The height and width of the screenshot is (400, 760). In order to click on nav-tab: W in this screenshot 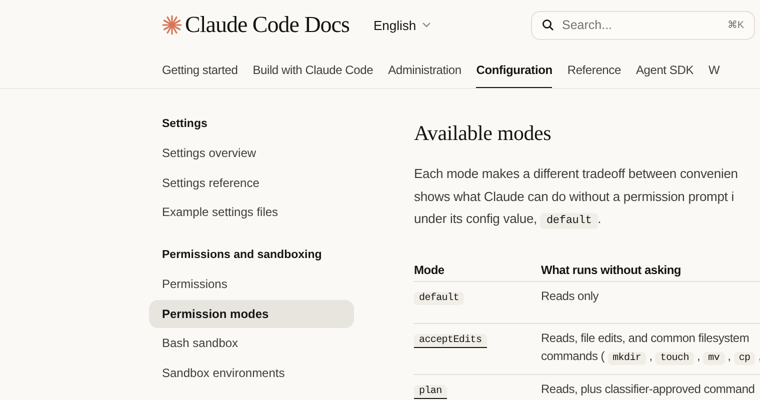, I will do `click(714, 69)`.